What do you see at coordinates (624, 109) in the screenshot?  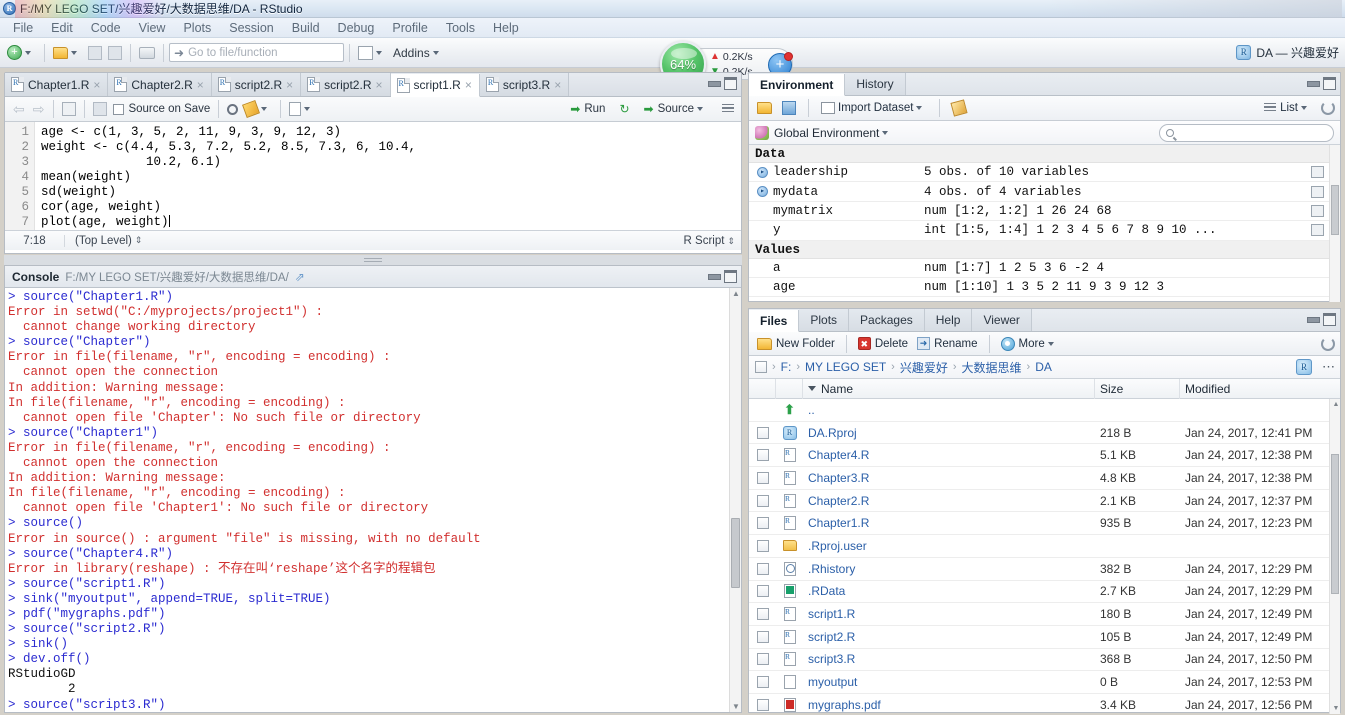 I see `rerun-button: ↻` at bounding box center [624, 109].